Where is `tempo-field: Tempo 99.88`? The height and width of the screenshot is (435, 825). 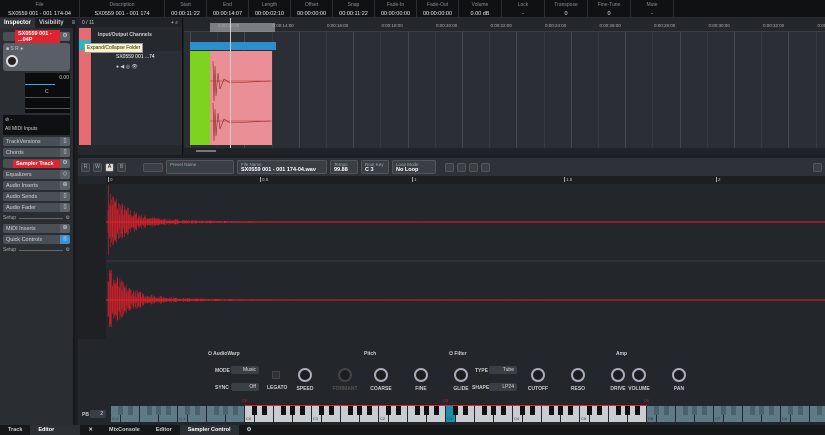 tempo-field: Tempo 99.88 is located at coordinates (344, 167).